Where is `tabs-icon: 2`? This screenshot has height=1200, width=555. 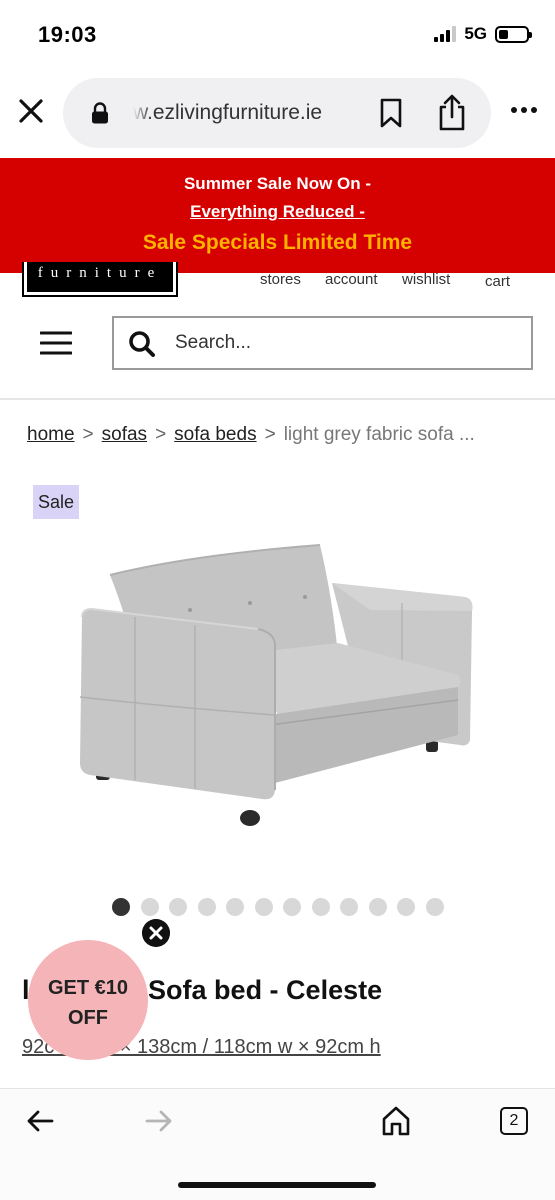
tabs-icon: 2 is located at coordinates (514, 1121).